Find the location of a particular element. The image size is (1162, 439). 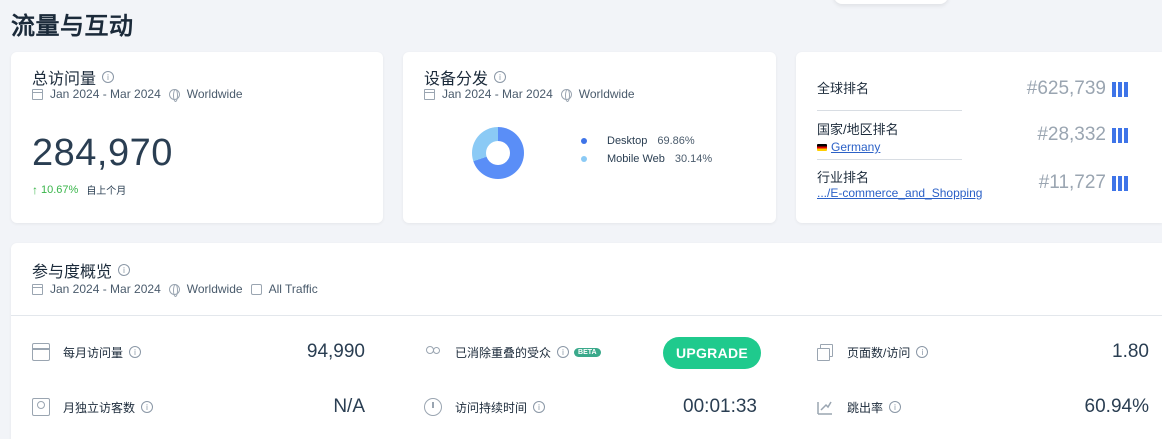

device-meta: Jan 2024 - Mar 2024 Worldwide is located at coordinates (529, 94).